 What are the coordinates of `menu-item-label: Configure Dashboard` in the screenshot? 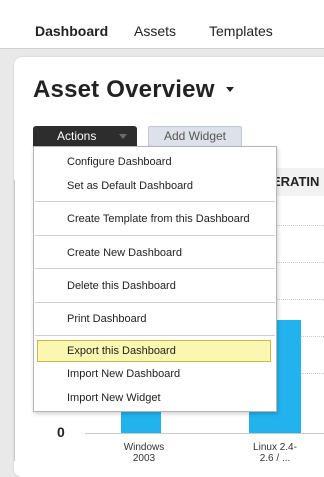 It's located at (119, 162).